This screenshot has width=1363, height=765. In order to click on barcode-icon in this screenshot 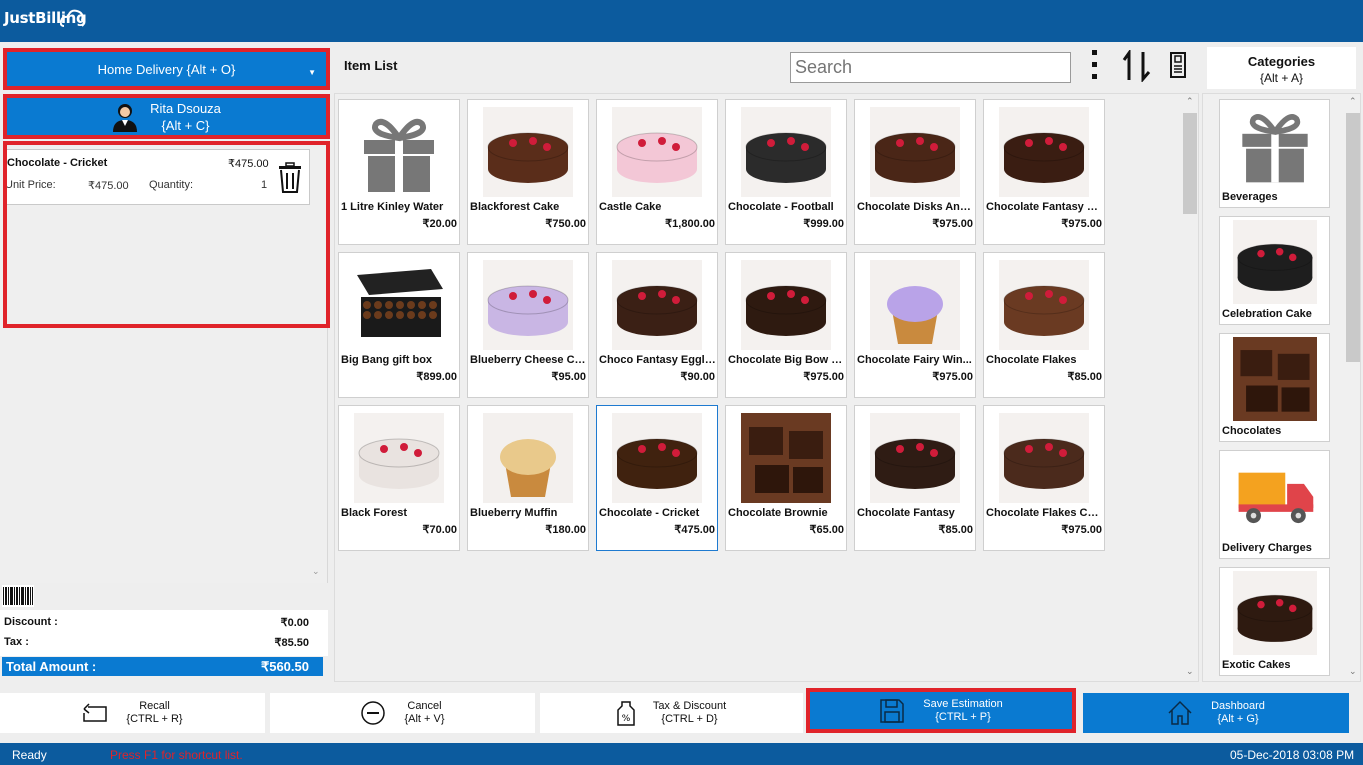, I will do `click(18, 596)`.